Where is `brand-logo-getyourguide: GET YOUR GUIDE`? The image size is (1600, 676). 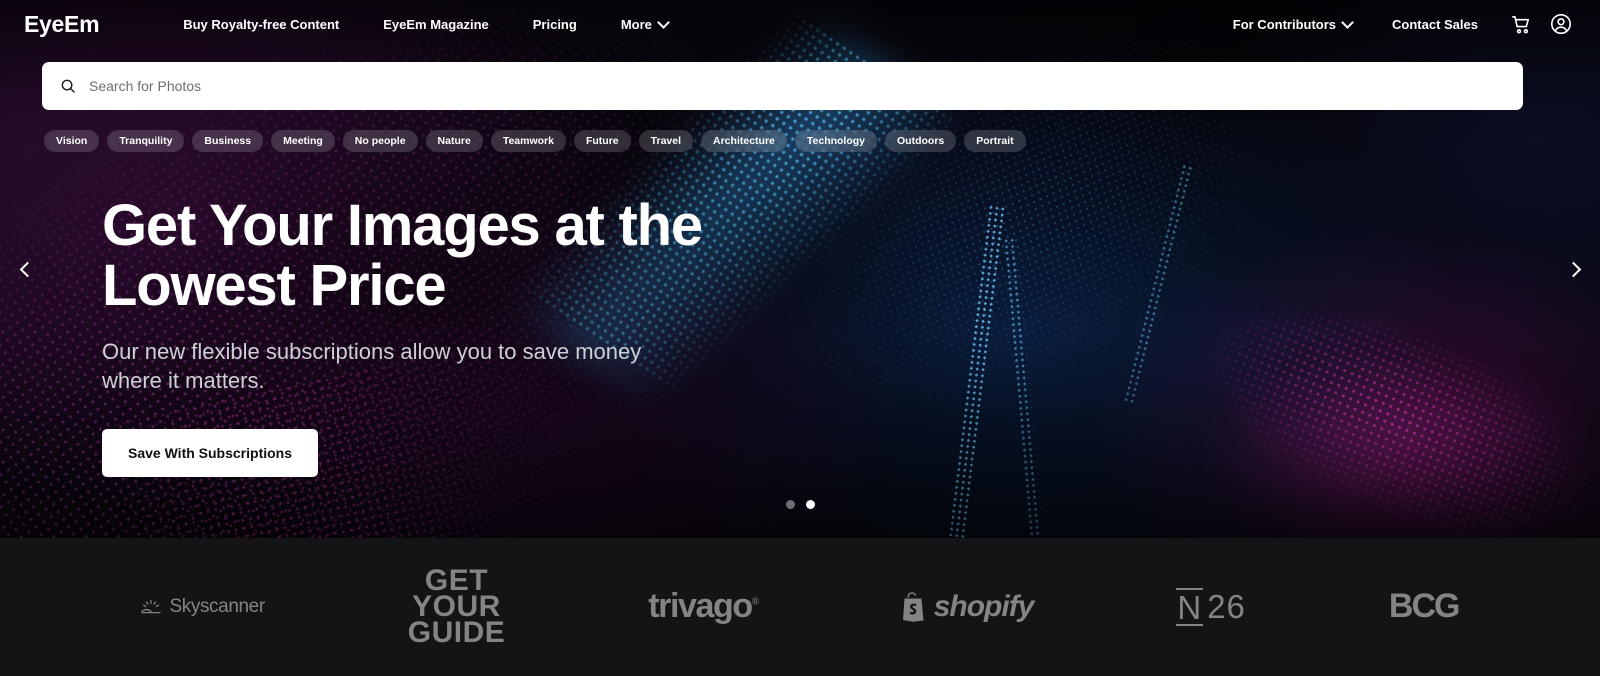
brand-logo-getyourguide: GET YOUR GUIDE is located at coordinates (456, 607).